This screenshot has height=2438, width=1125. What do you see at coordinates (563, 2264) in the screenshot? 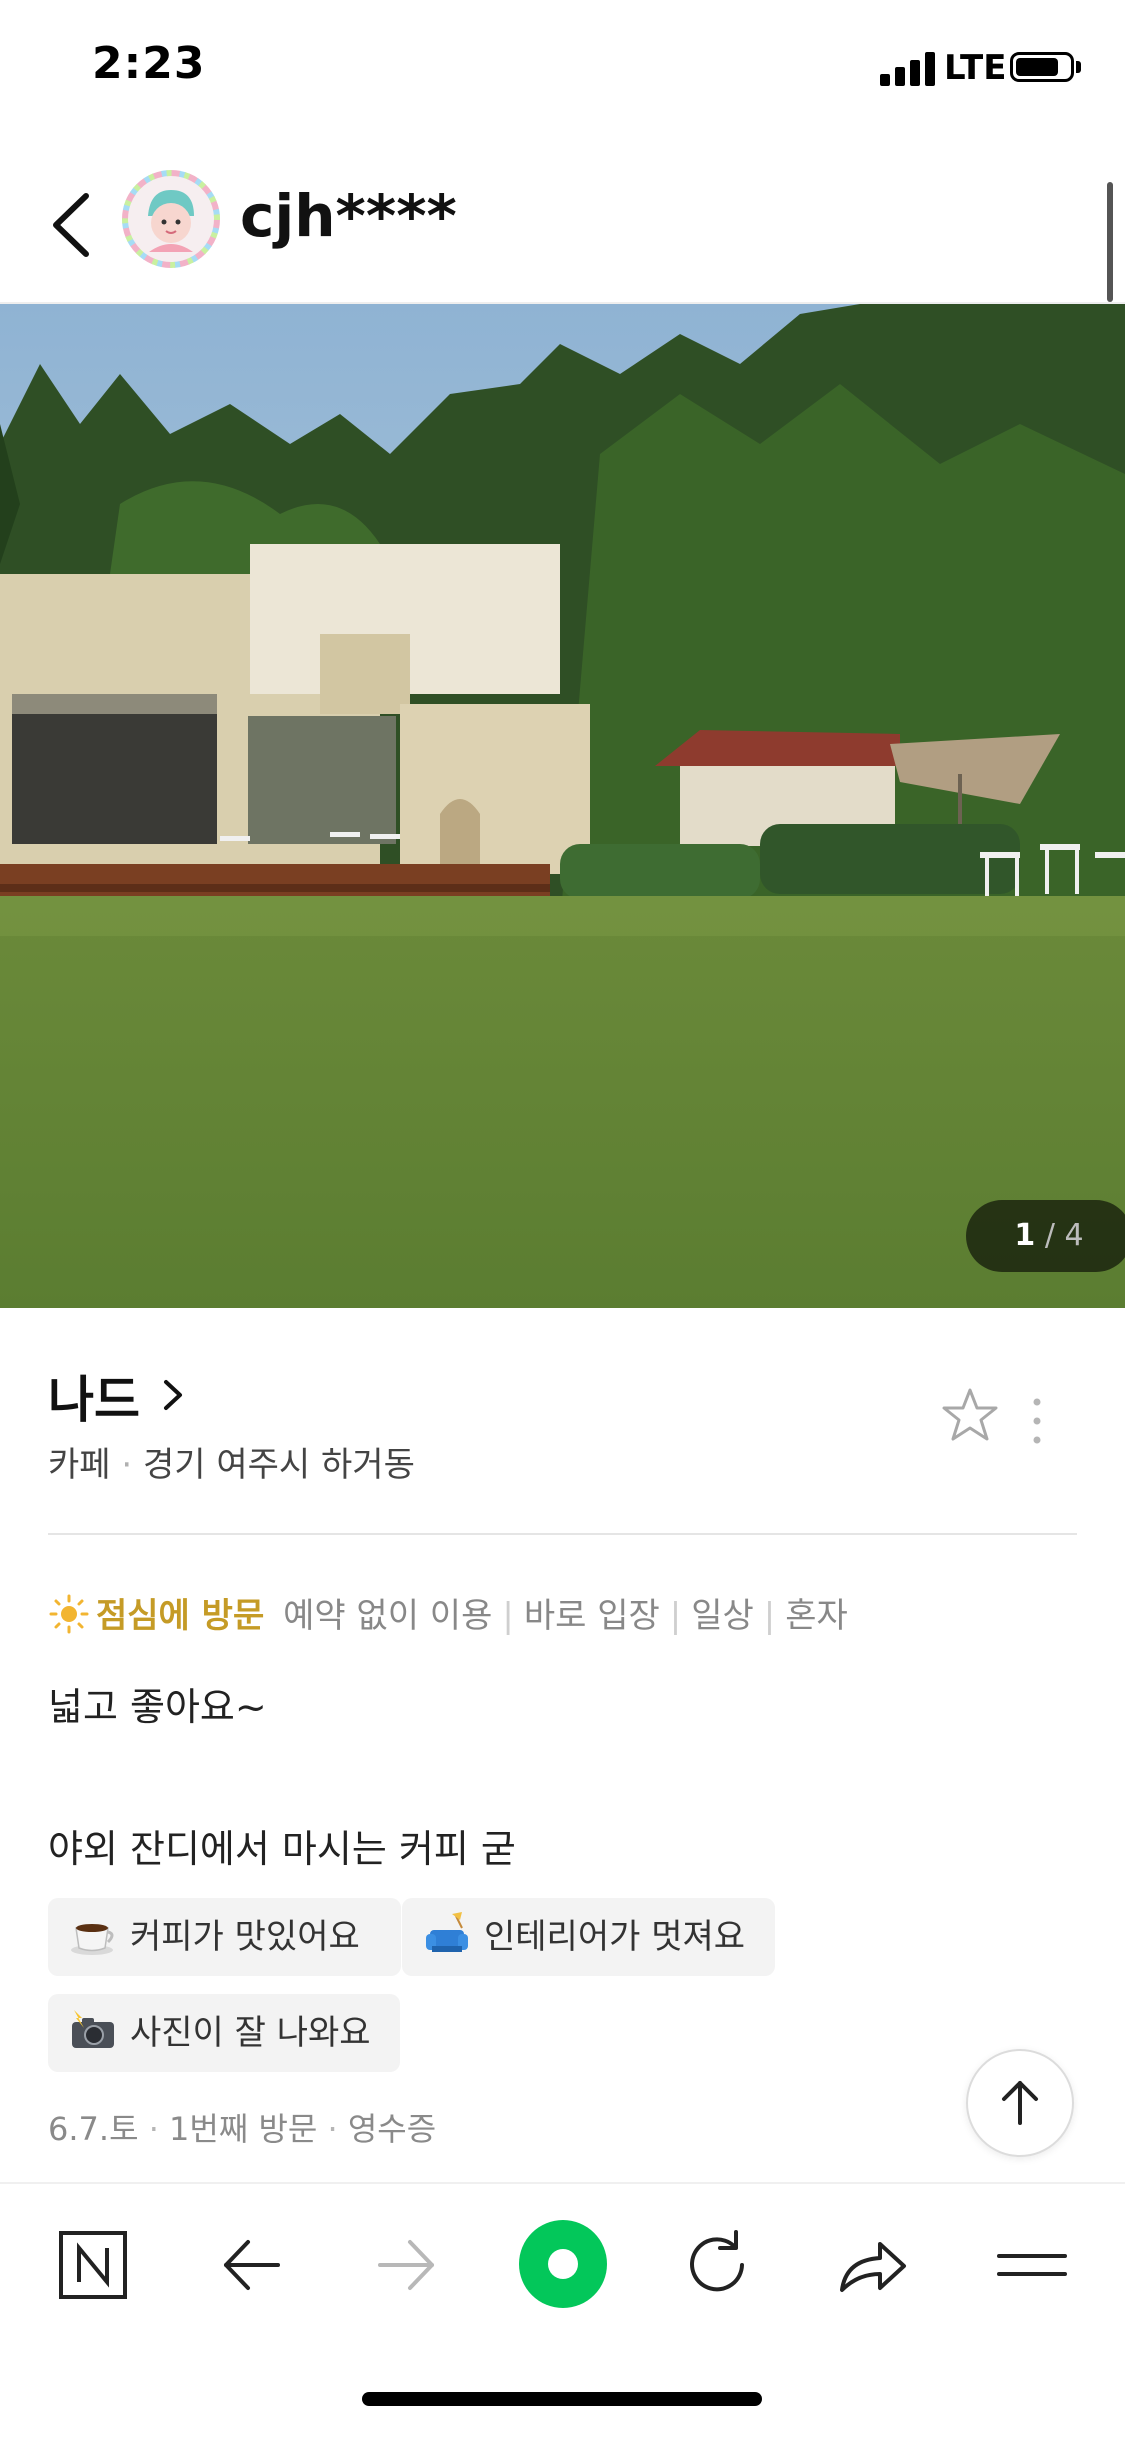
I see `green-dot-icon` at bounding box center [563, 2264].